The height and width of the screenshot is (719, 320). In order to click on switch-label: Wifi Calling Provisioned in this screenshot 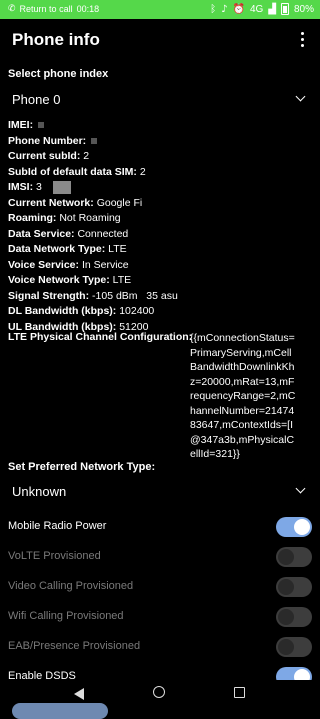, I will do `click(66, 616)`.